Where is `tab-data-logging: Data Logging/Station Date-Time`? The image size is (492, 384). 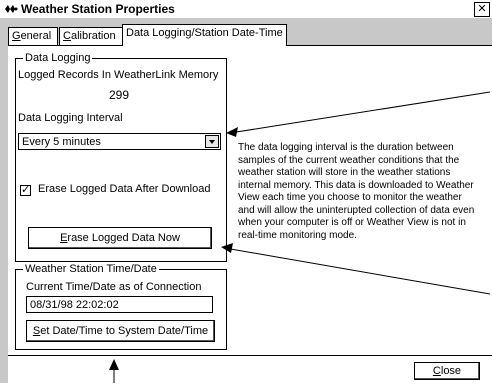
tab-data-logging: Data Logging/Station Date-Time is located at coordinates (204, 35).